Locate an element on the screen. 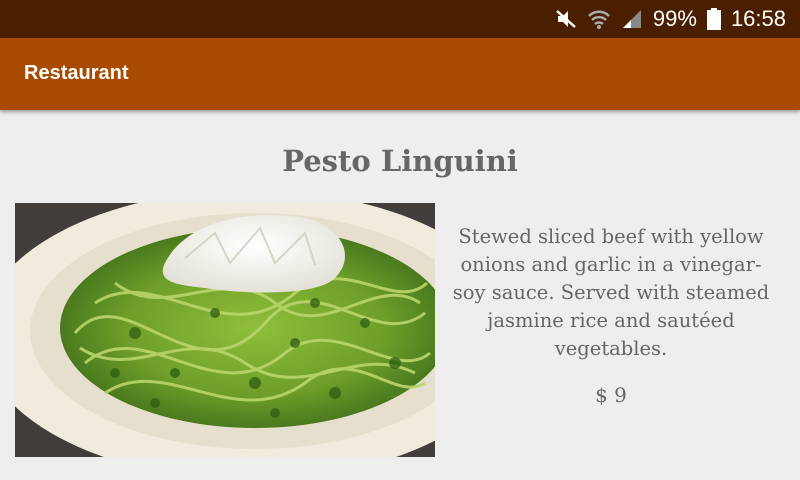 The image size is (800, 480). wifi-icon is located at coordinates (599, 19).